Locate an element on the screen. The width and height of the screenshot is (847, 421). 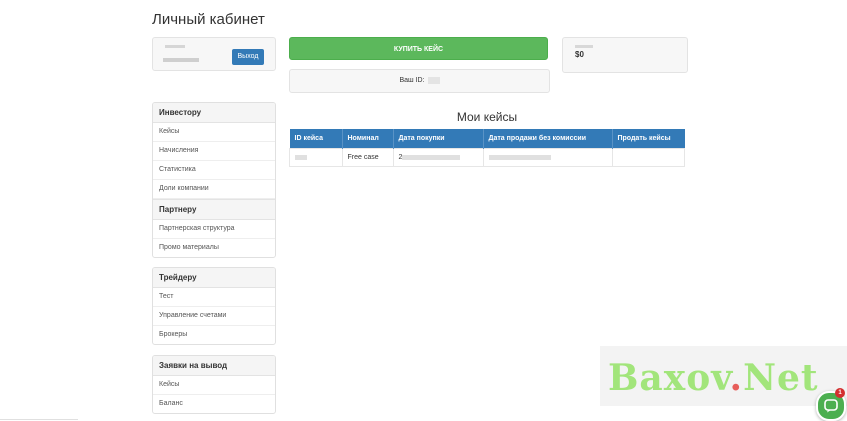
cases-title: Мои кейсы is located at coordinates (487, 117).